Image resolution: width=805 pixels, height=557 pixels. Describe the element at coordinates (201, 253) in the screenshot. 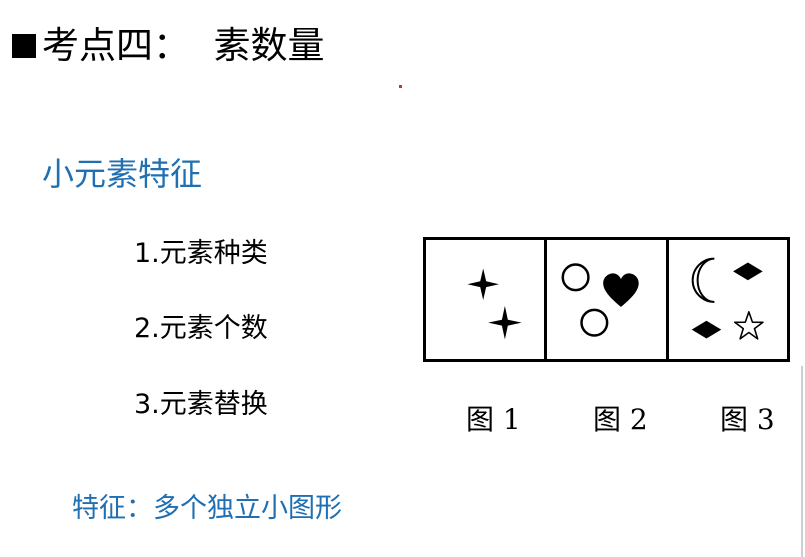

I see `list-item-element-type: 1.元素种类` at that location.